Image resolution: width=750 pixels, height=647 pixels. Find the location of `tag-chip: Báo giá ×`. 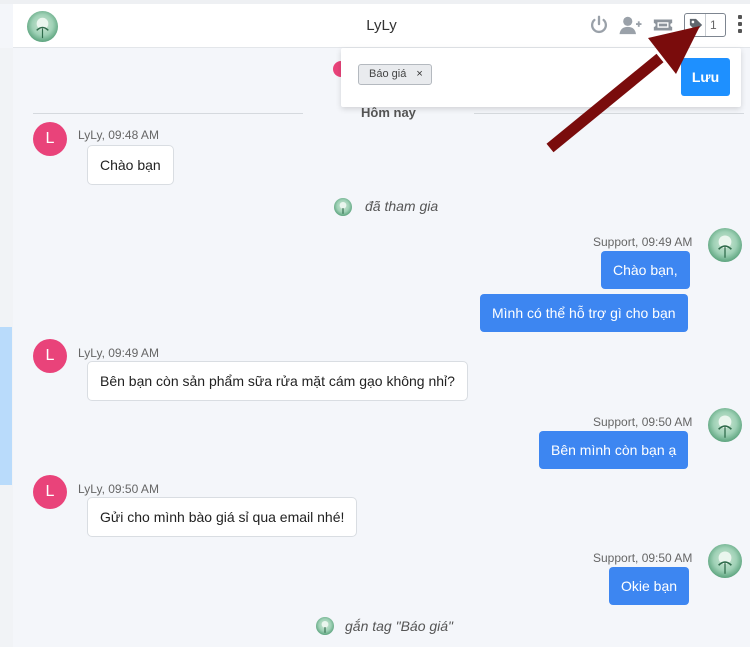

tag-chip: Báo giá × is located at coordinates (395, 74).